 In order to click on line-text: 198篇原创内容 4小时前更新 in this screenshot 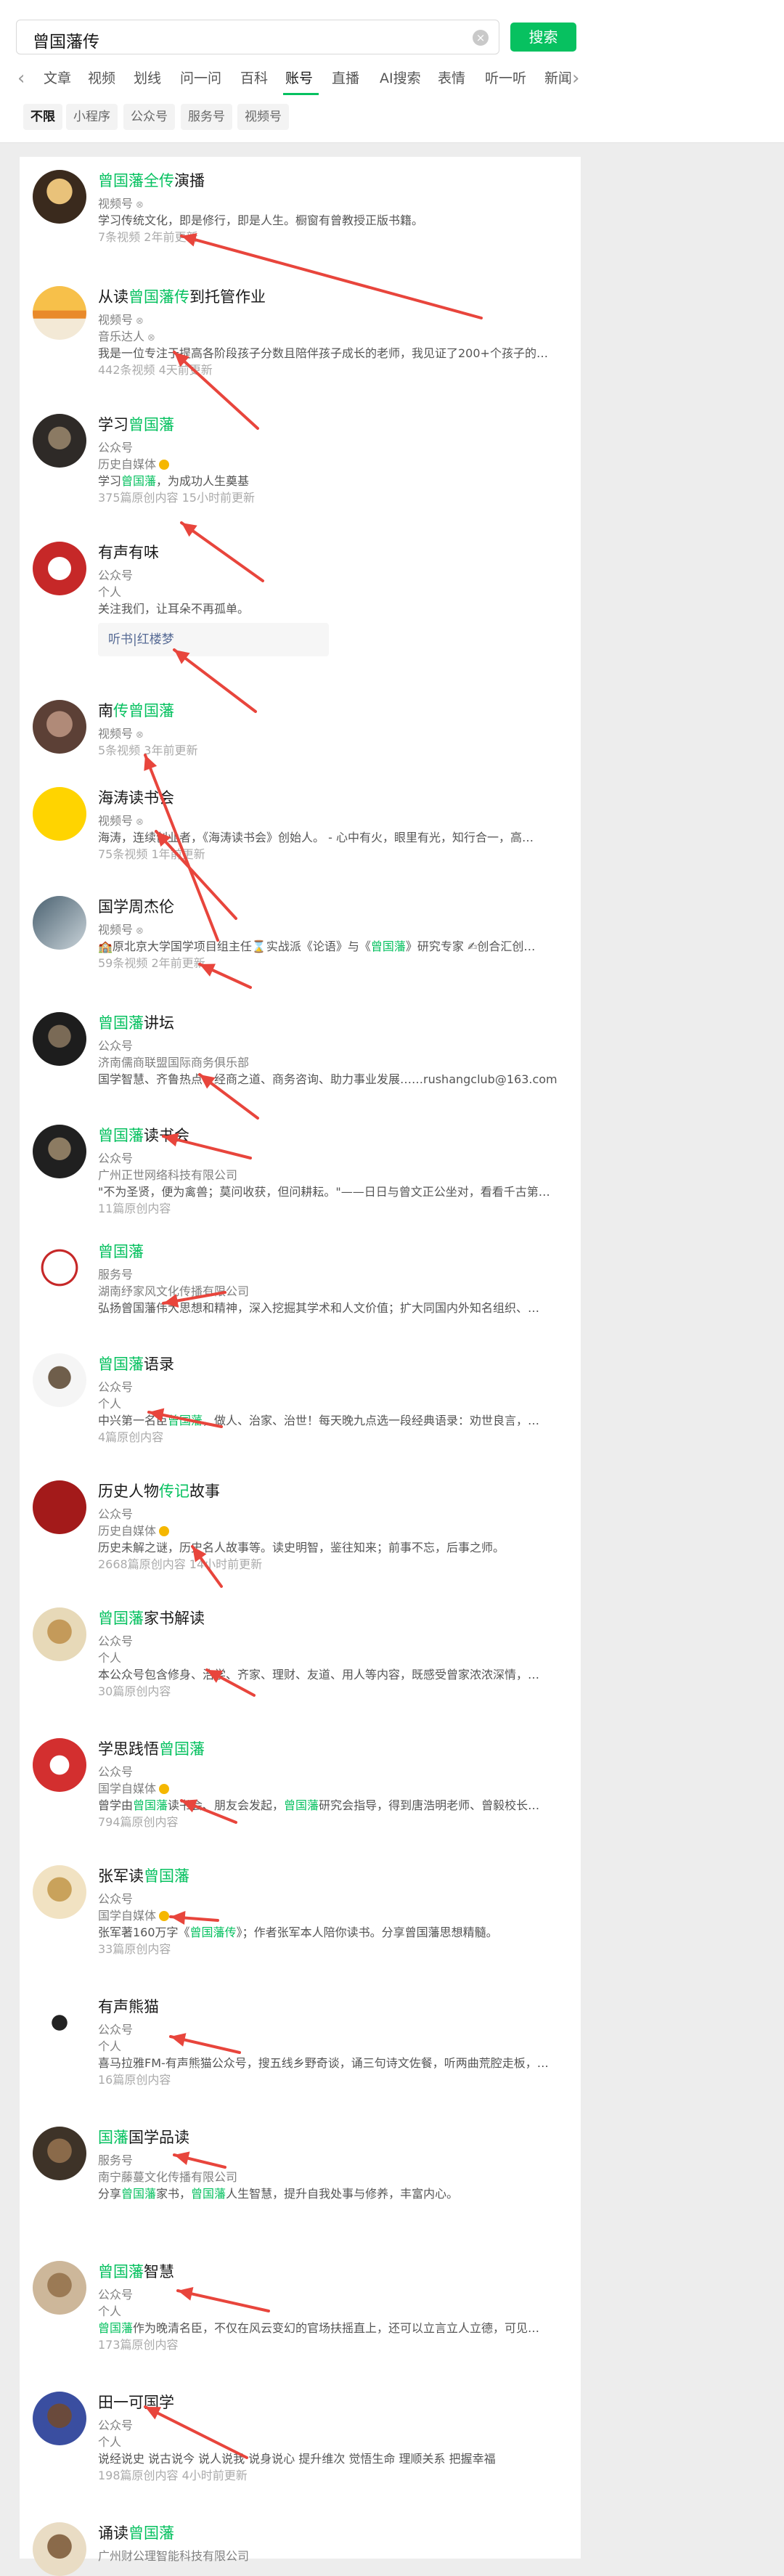, I will do `click(173, 2475)`.